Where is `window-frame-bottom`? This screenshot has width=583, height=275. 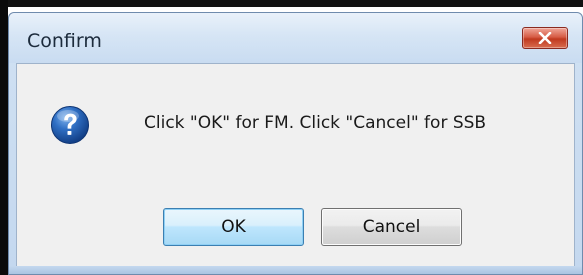
window-frame-bottom is located at coordinates (295, 270).